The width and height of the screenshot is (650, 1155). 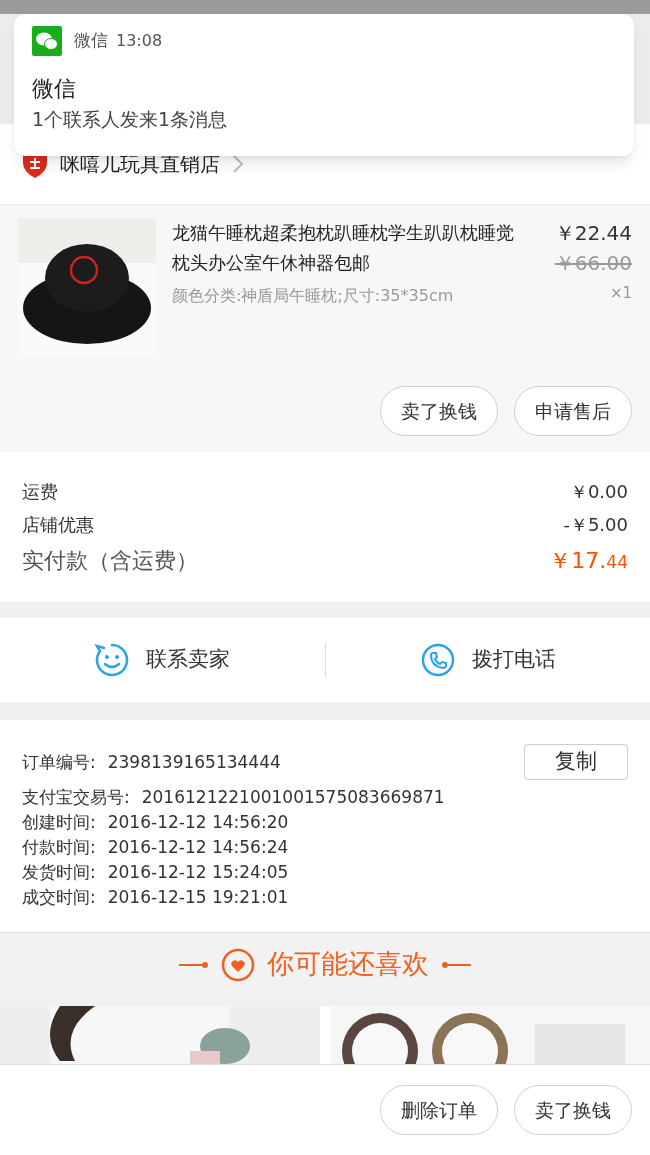 I want to click on notification-app: 微信, so click(x=91, y=41).